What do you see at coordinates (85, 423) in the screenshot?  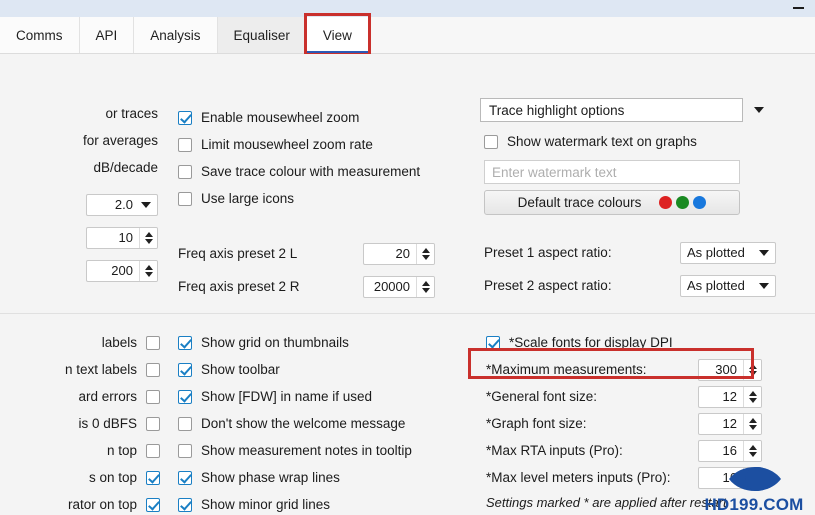 I see `bottom-left-row-4: is 0 dBFS` at bounding box center [85, 423].